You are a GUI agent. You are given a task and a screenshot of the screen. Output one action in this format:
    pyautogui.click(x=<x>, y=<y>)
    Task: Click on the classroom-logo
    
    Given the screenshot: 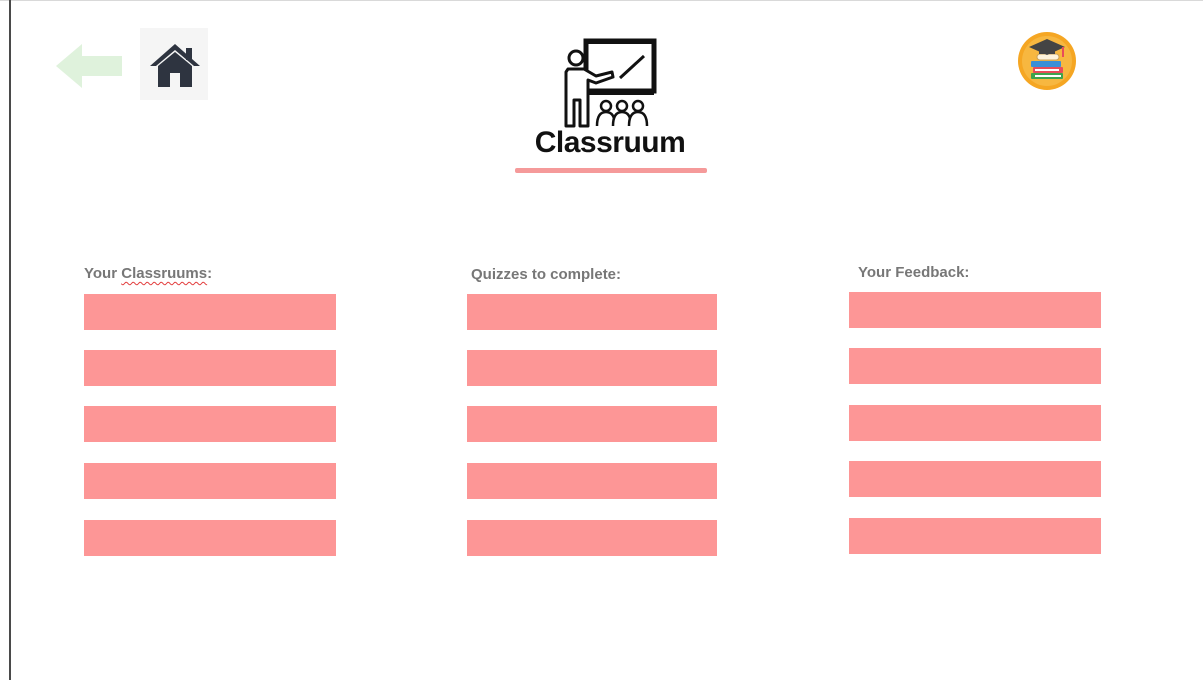 What is the action you would take?
    pyautogui.click(x=610, y=86)
    